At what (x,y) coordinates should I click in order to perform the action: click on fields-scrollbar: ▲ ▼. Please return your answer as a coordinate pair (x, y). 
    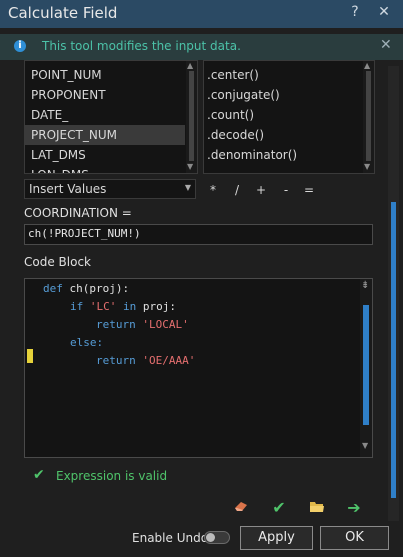
    Looking at the image, I should click on (191, 117).